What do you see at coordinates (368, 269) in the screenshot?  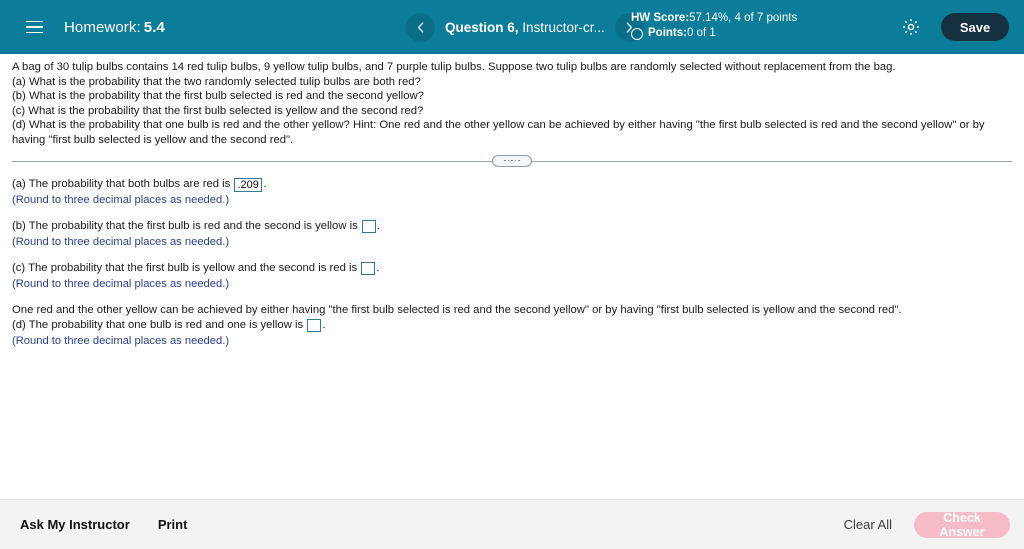 I see `answer-input-c` at bounding box center [368, 269].